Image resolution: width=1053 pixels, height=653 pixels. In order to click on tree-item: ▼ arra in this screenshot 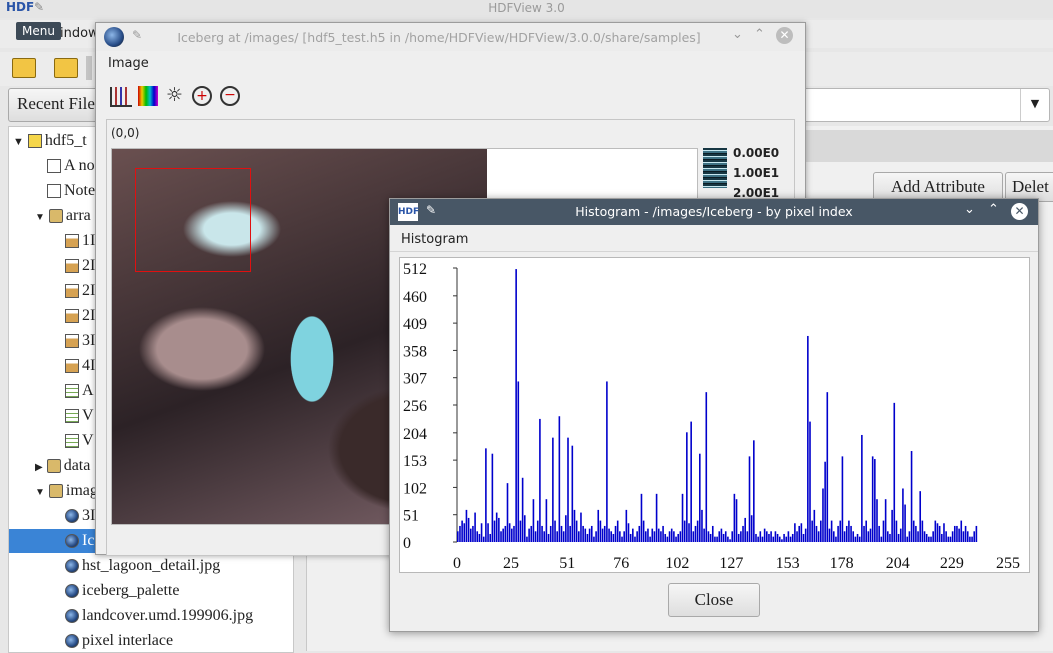, I will do `click(63, 216)`.